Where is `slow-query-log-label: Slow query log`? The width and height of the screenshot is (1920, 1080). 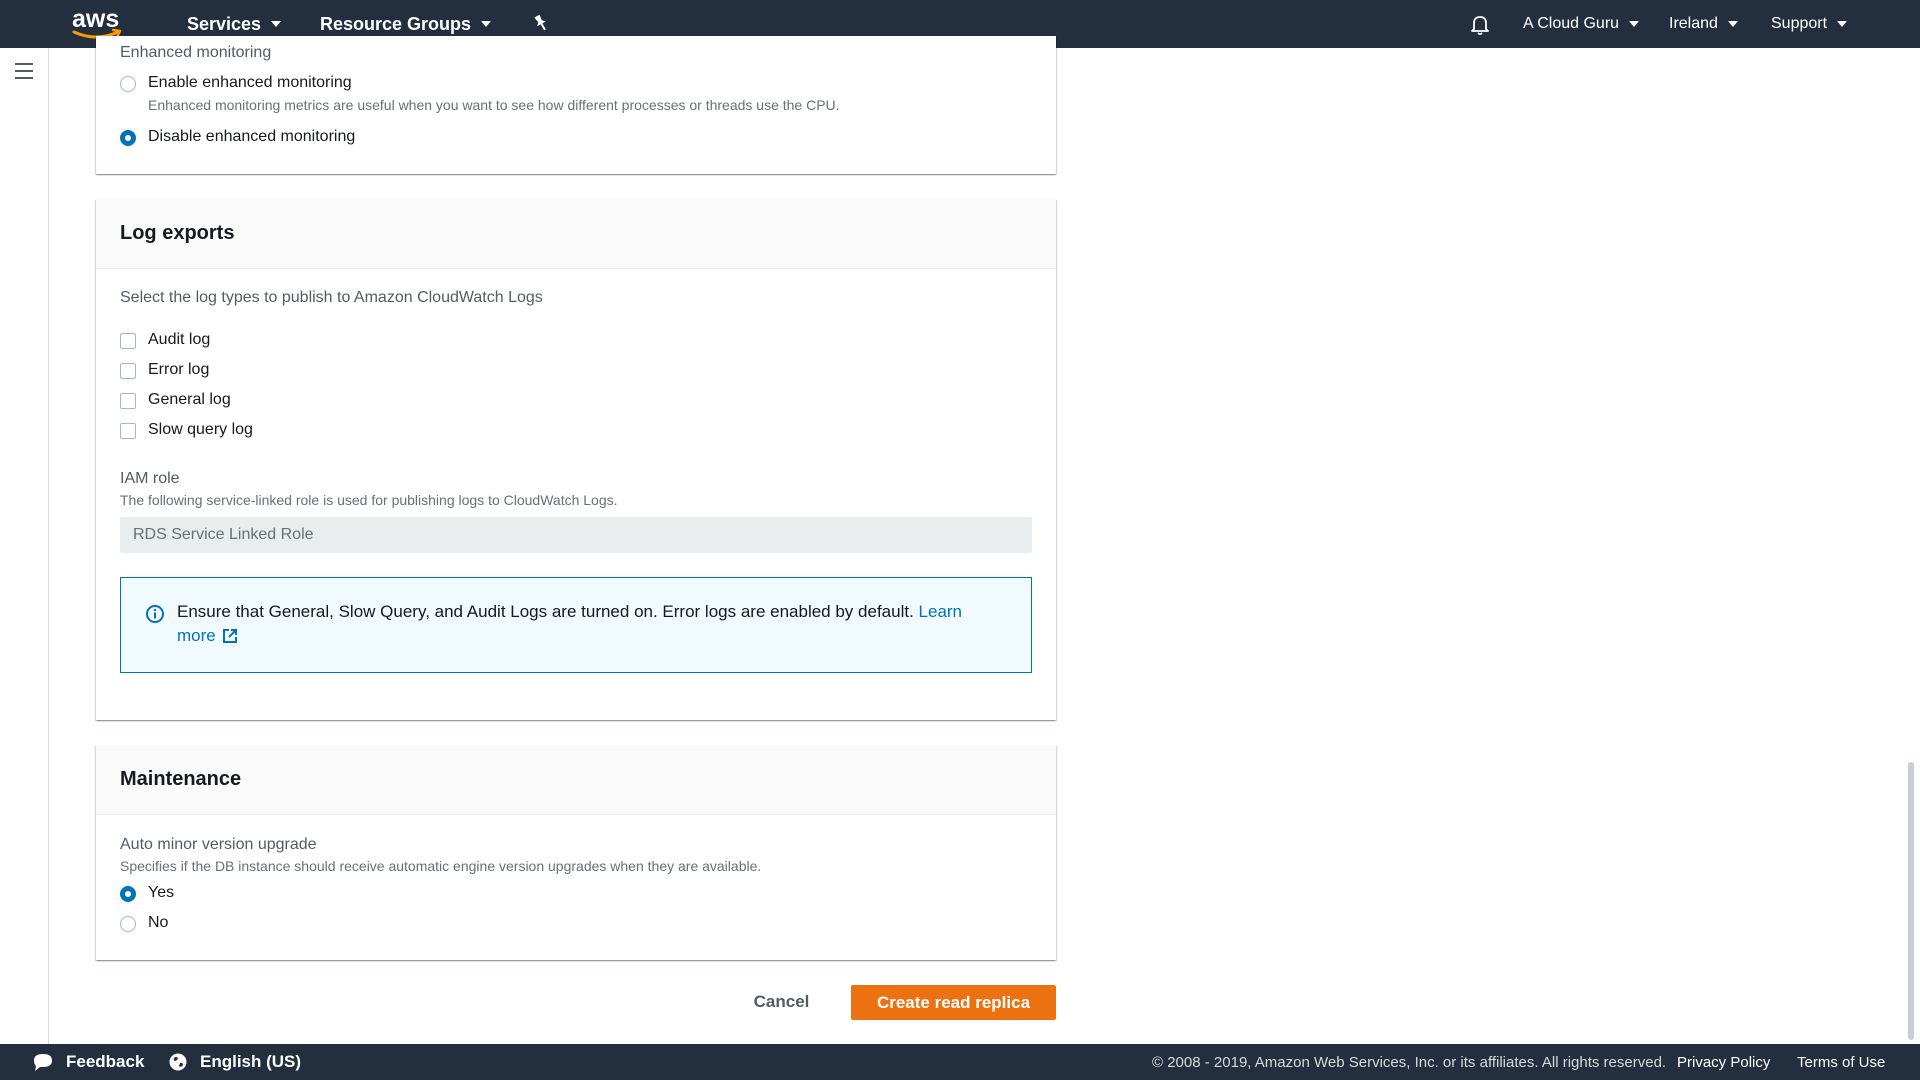 slow-query-log-label: Slow query log is located at coordinates (200, 430).